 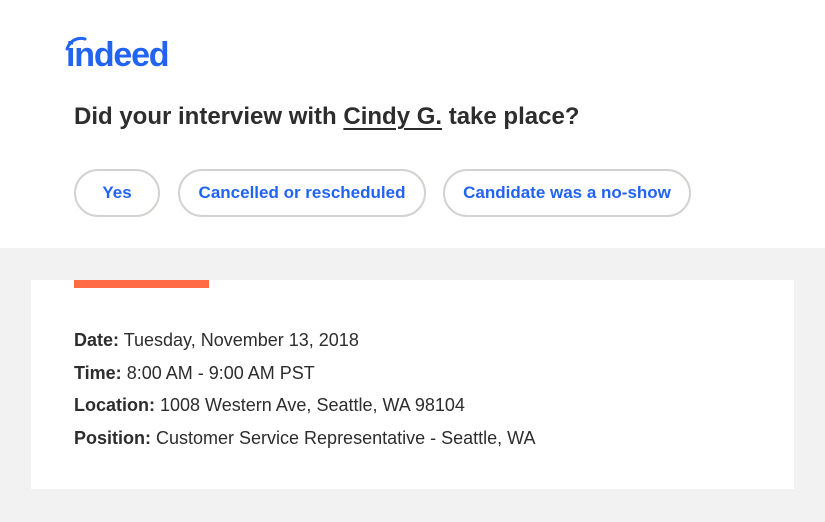 What do you see at coordinates (218, 372) in the screenshot?
I see `time-value: 8:00 AM - 9:00 AM PST` at bounding box center [218, 372].